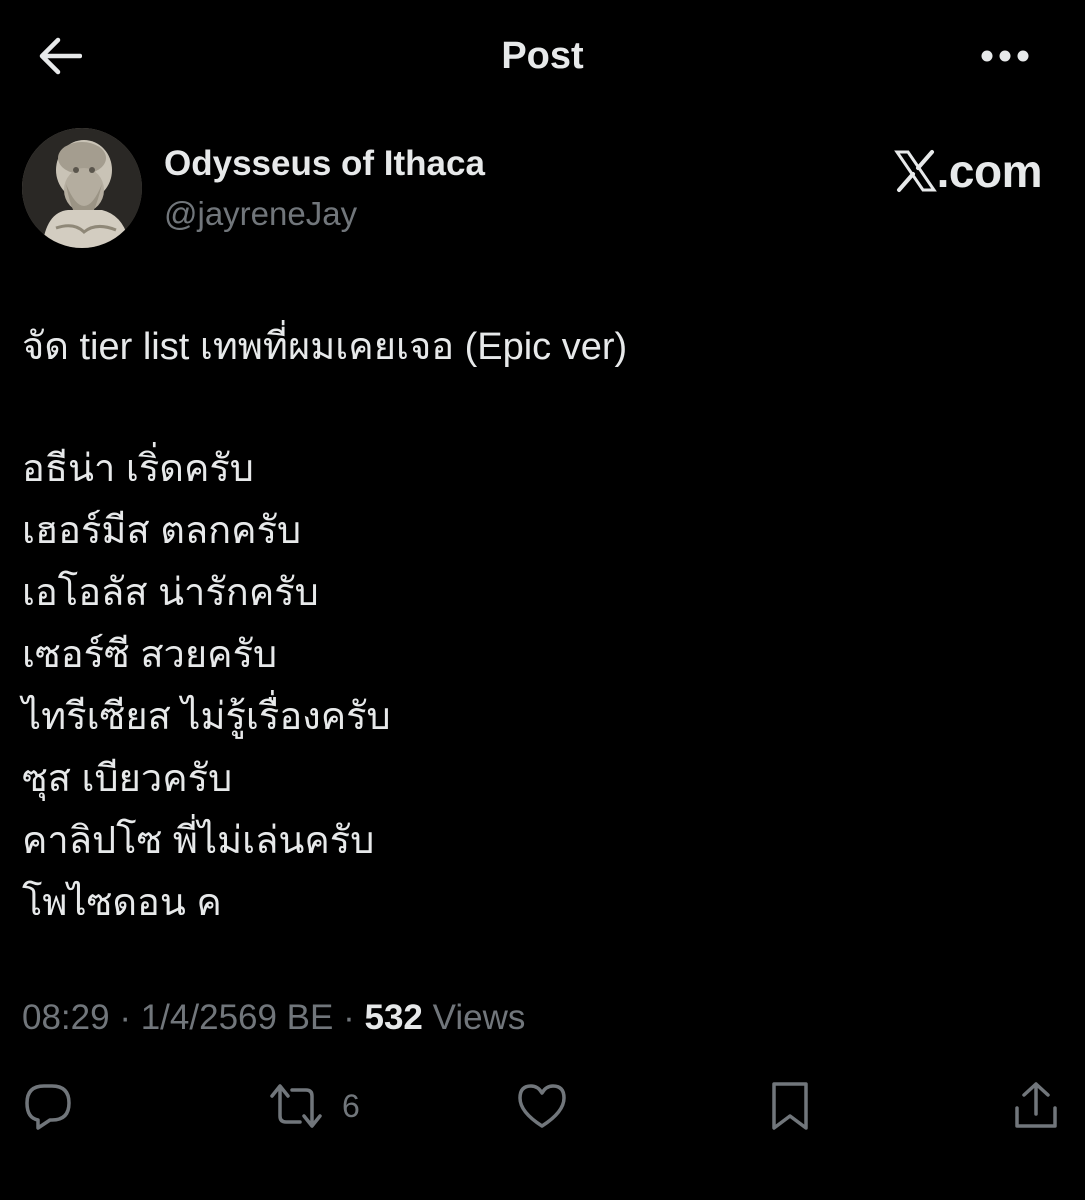 This screenshot has width=1085, height=1200. I want to click on page-title: Post, so click(542, 56).